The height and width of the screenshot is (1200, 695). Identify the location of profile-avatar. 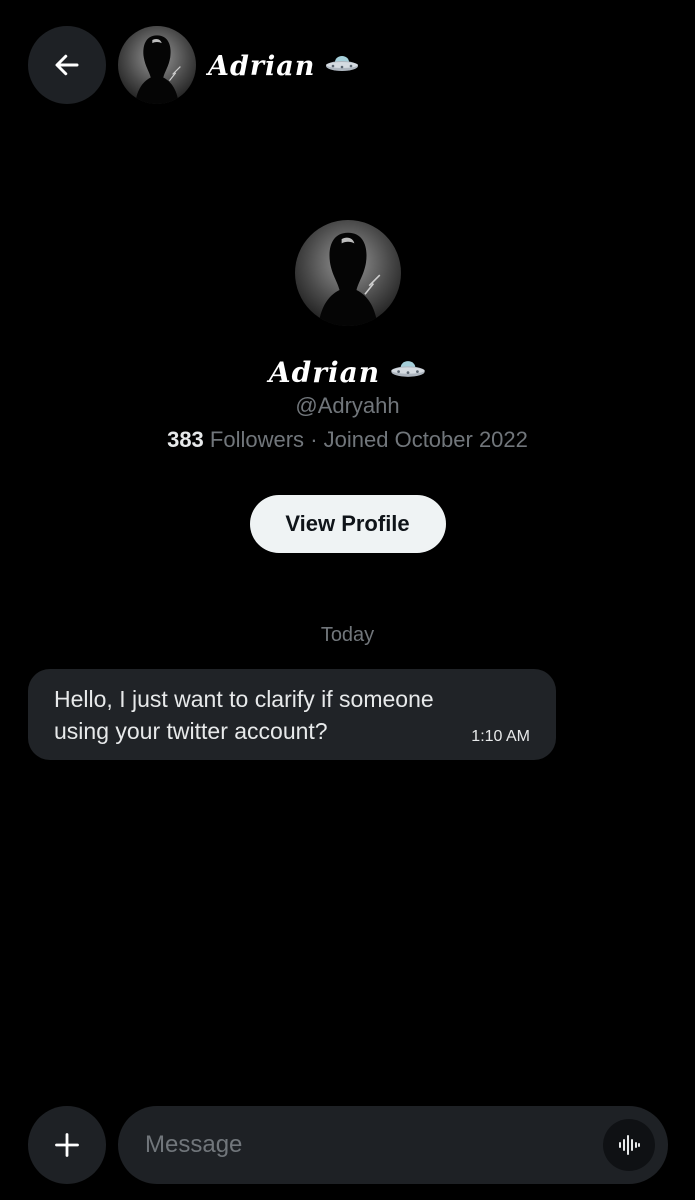
(347, 273).